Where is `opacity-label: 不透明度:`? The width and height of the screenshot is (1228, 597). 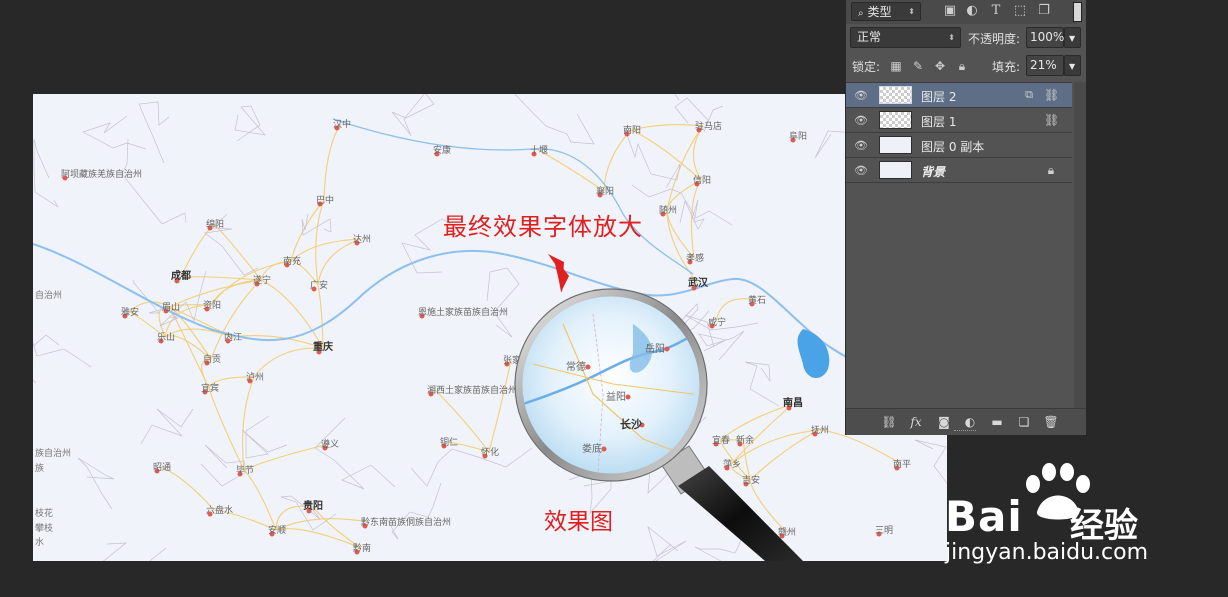
opacity-label: 不透明度: is located at coordinates (994, 39).